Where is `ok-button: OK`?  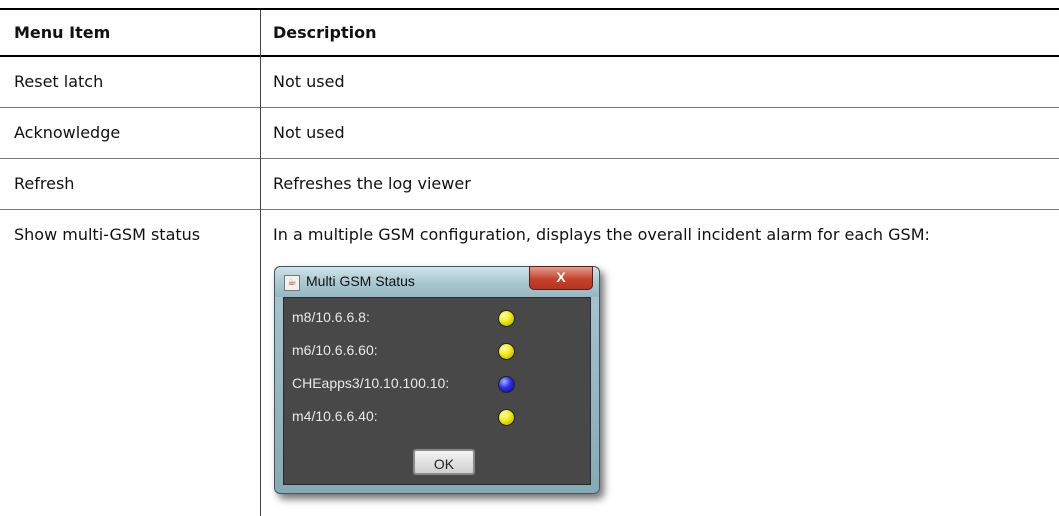 ok-button: OK is located at coordinates (444, 462).